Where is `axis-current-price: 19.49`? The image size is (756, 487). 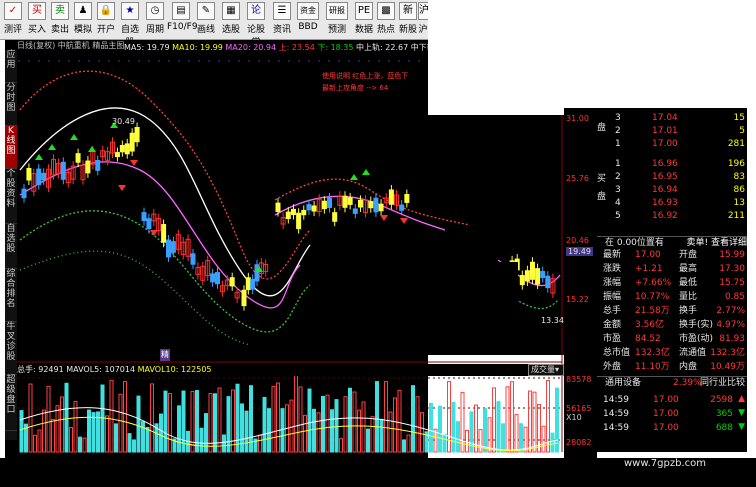 axis-current-price: 19.49 is located at coordinates (579, 251).